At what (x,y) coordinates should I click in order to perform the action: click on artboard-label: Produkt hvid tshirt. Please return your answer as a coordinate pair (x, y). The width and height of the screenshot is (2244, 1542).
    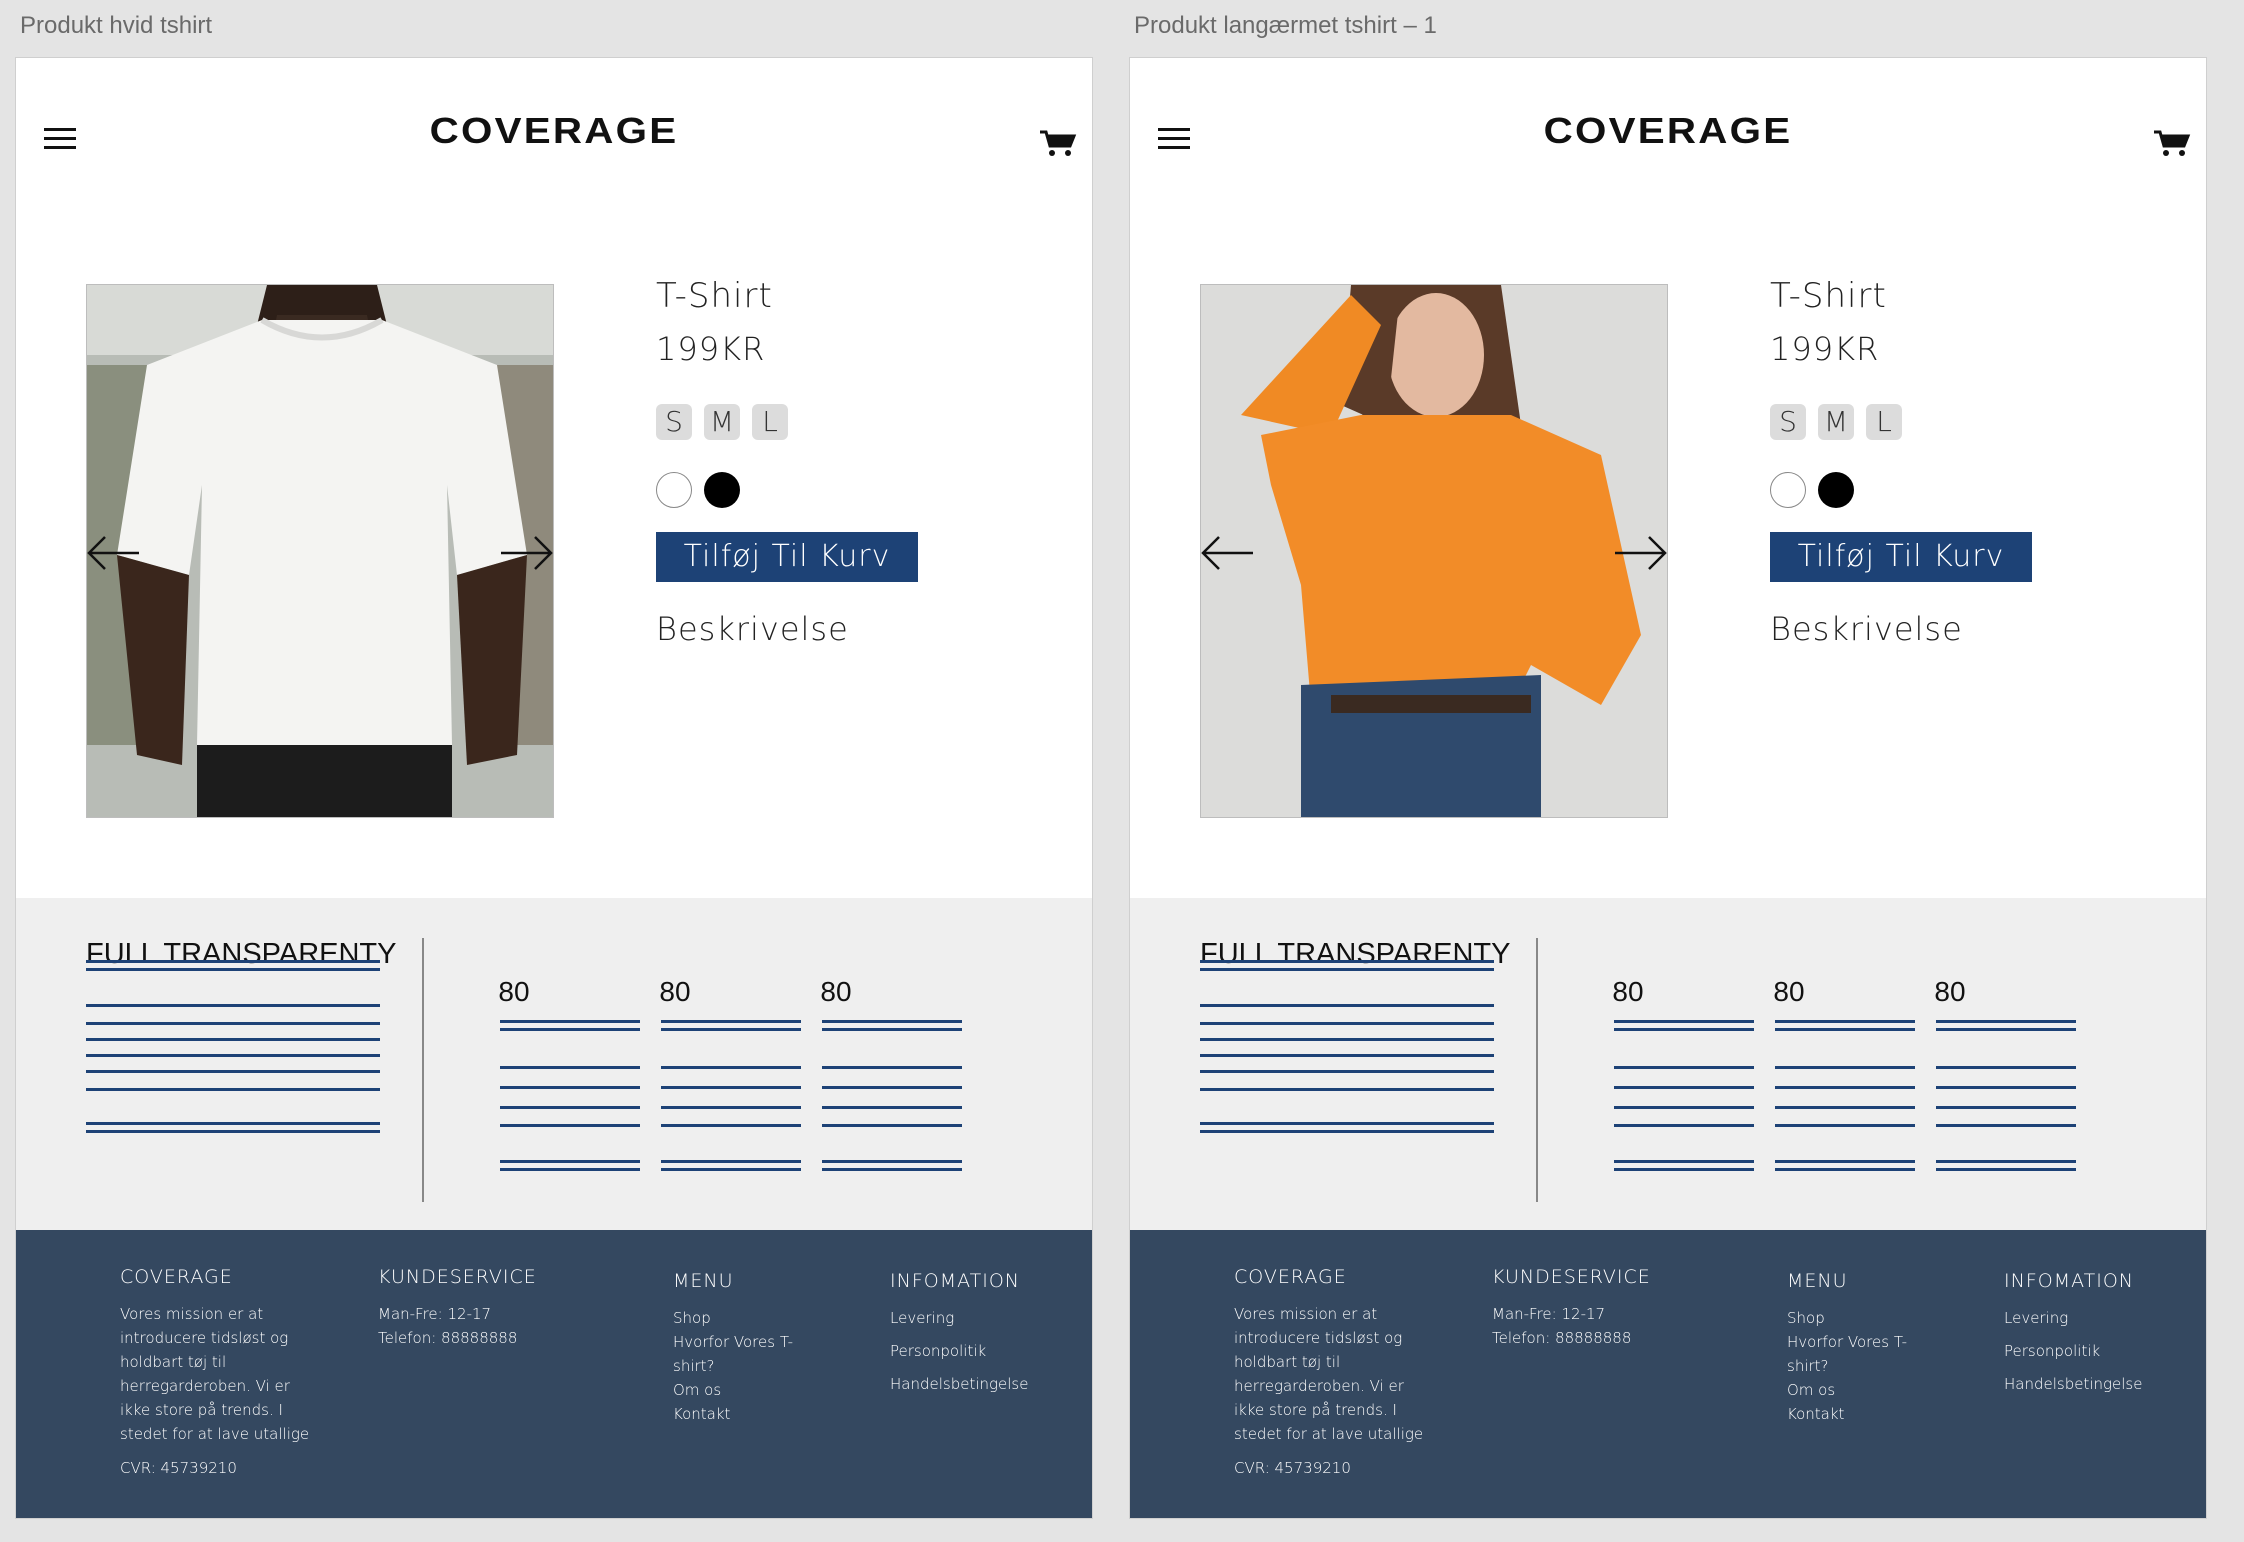
    Looking at the image, I should click on (116, 25).